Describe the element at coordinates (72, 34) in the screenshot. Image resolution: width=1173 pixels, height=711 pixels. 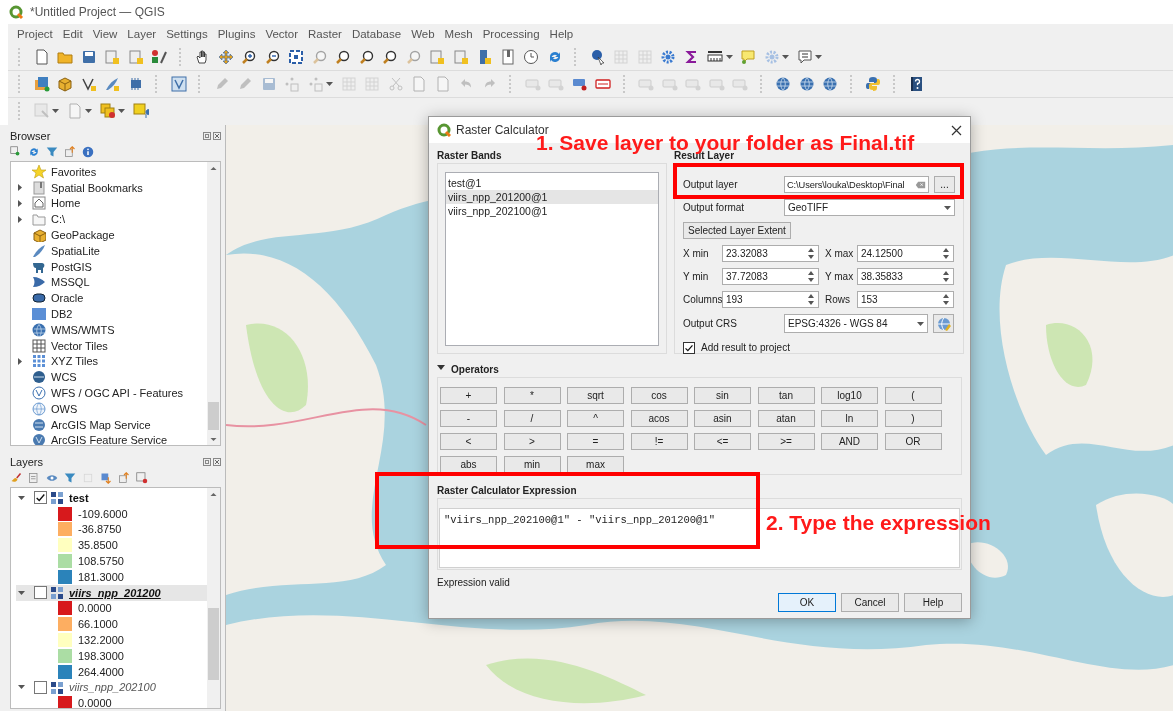
I see `menu-item: Edit` at that location.